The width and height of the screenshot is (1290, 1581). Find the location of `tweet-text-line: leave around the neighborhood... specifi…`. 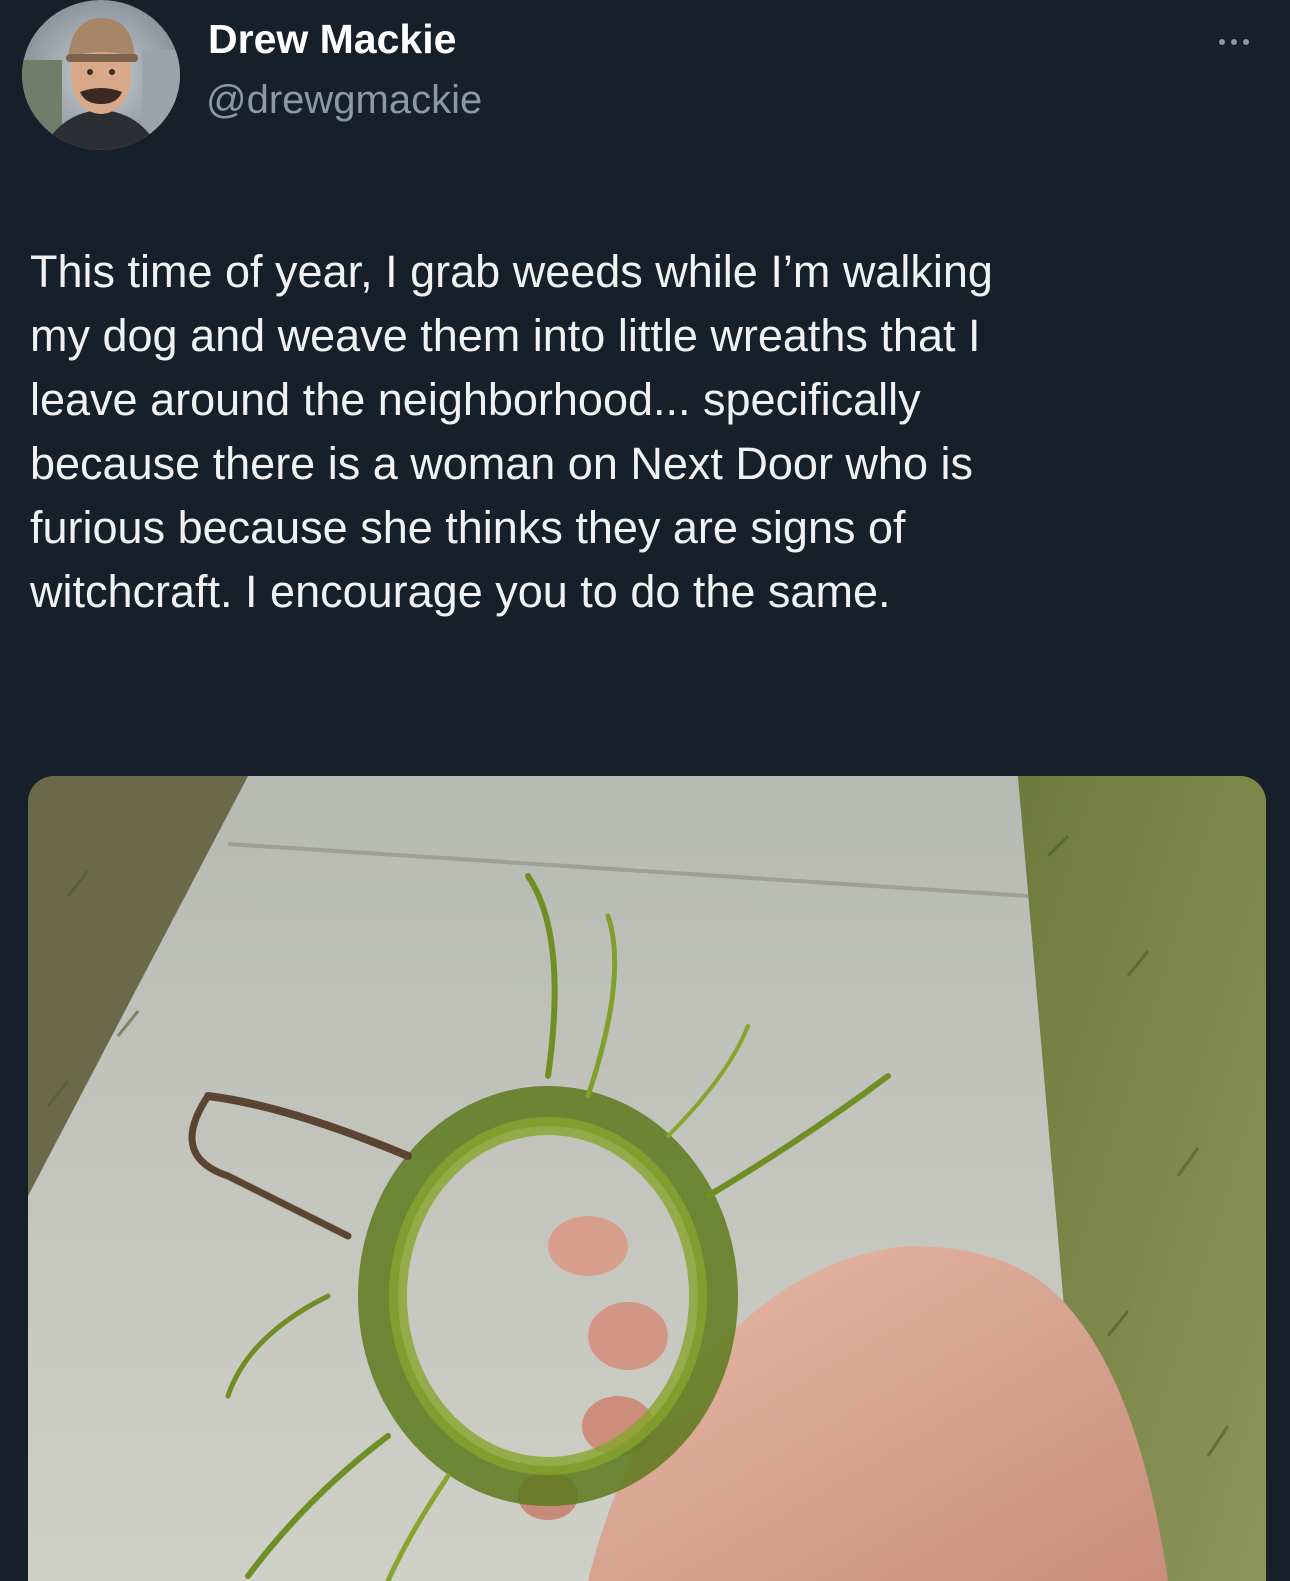

tweet-text-line: leave around the neighborhood... specifi… is located at coordinates (475, 399).